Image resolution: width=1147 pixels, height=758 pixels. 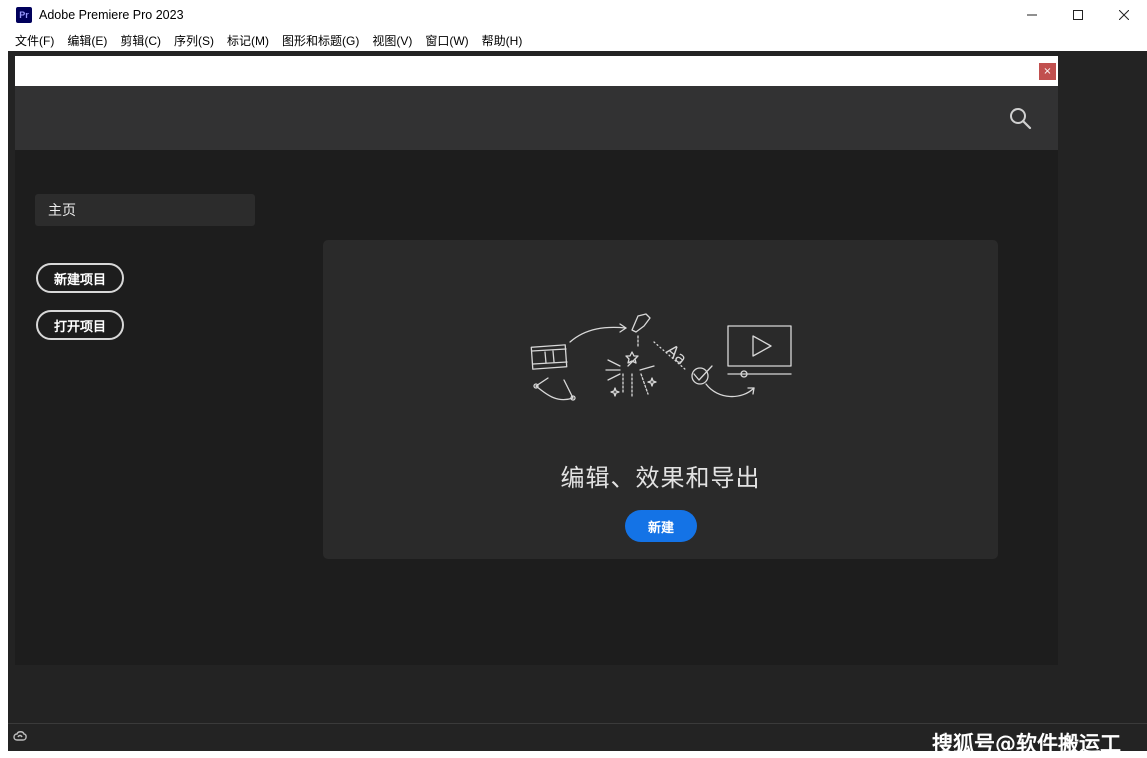 I want to click on dialog-top-strip: ×, so click(x=536, y=71).